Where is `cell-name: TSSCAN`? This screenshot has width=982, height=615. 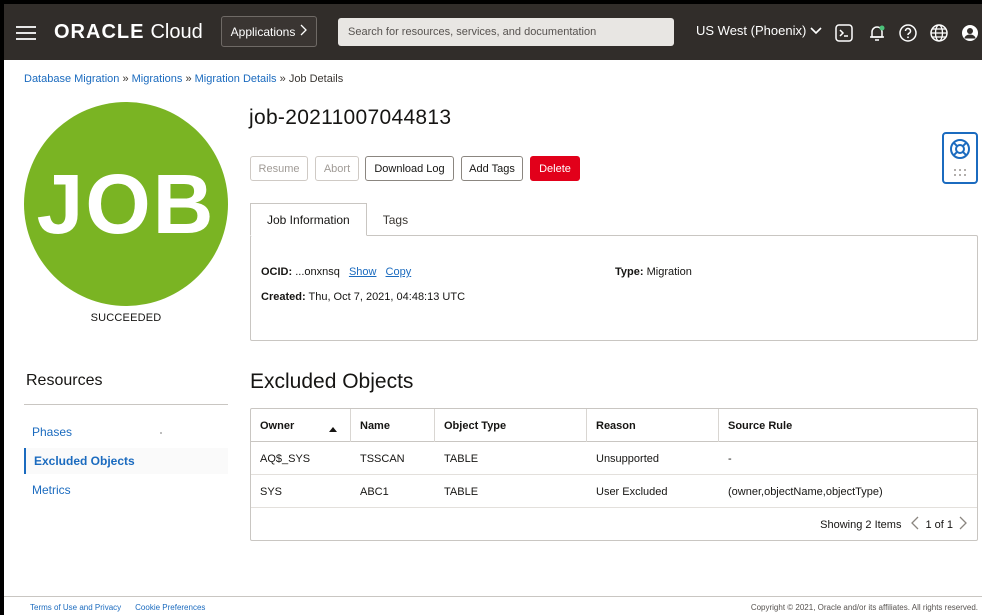
cell-name: TSSCAN is located at coordinates (382, 458).